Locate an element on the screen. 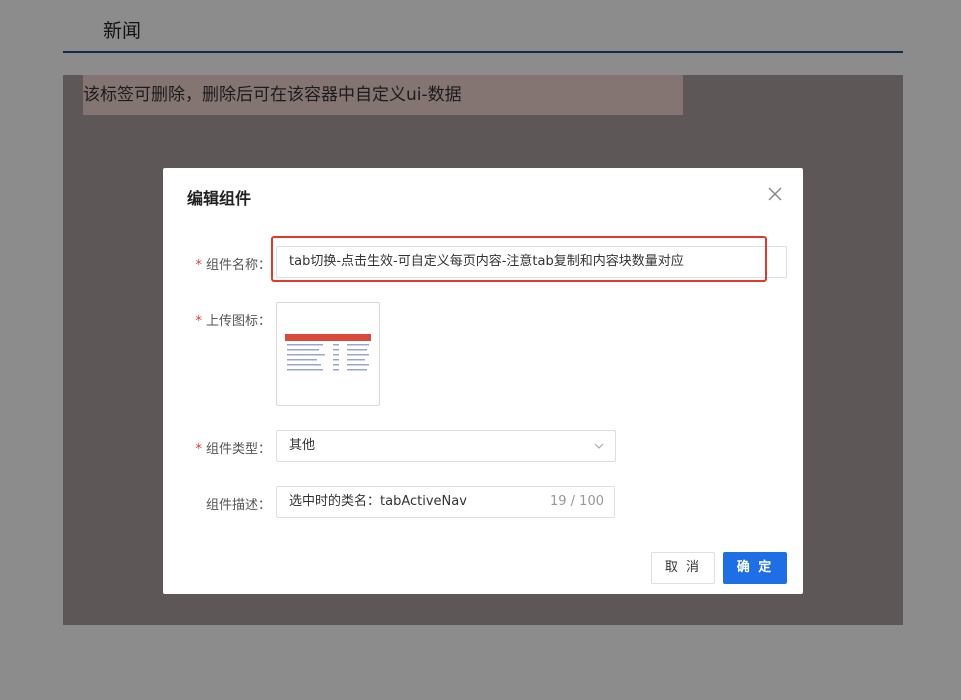 Image resolution: width=961 pixels, height=700 pixels. thumbnail-image is located at coordinates (328, 354).